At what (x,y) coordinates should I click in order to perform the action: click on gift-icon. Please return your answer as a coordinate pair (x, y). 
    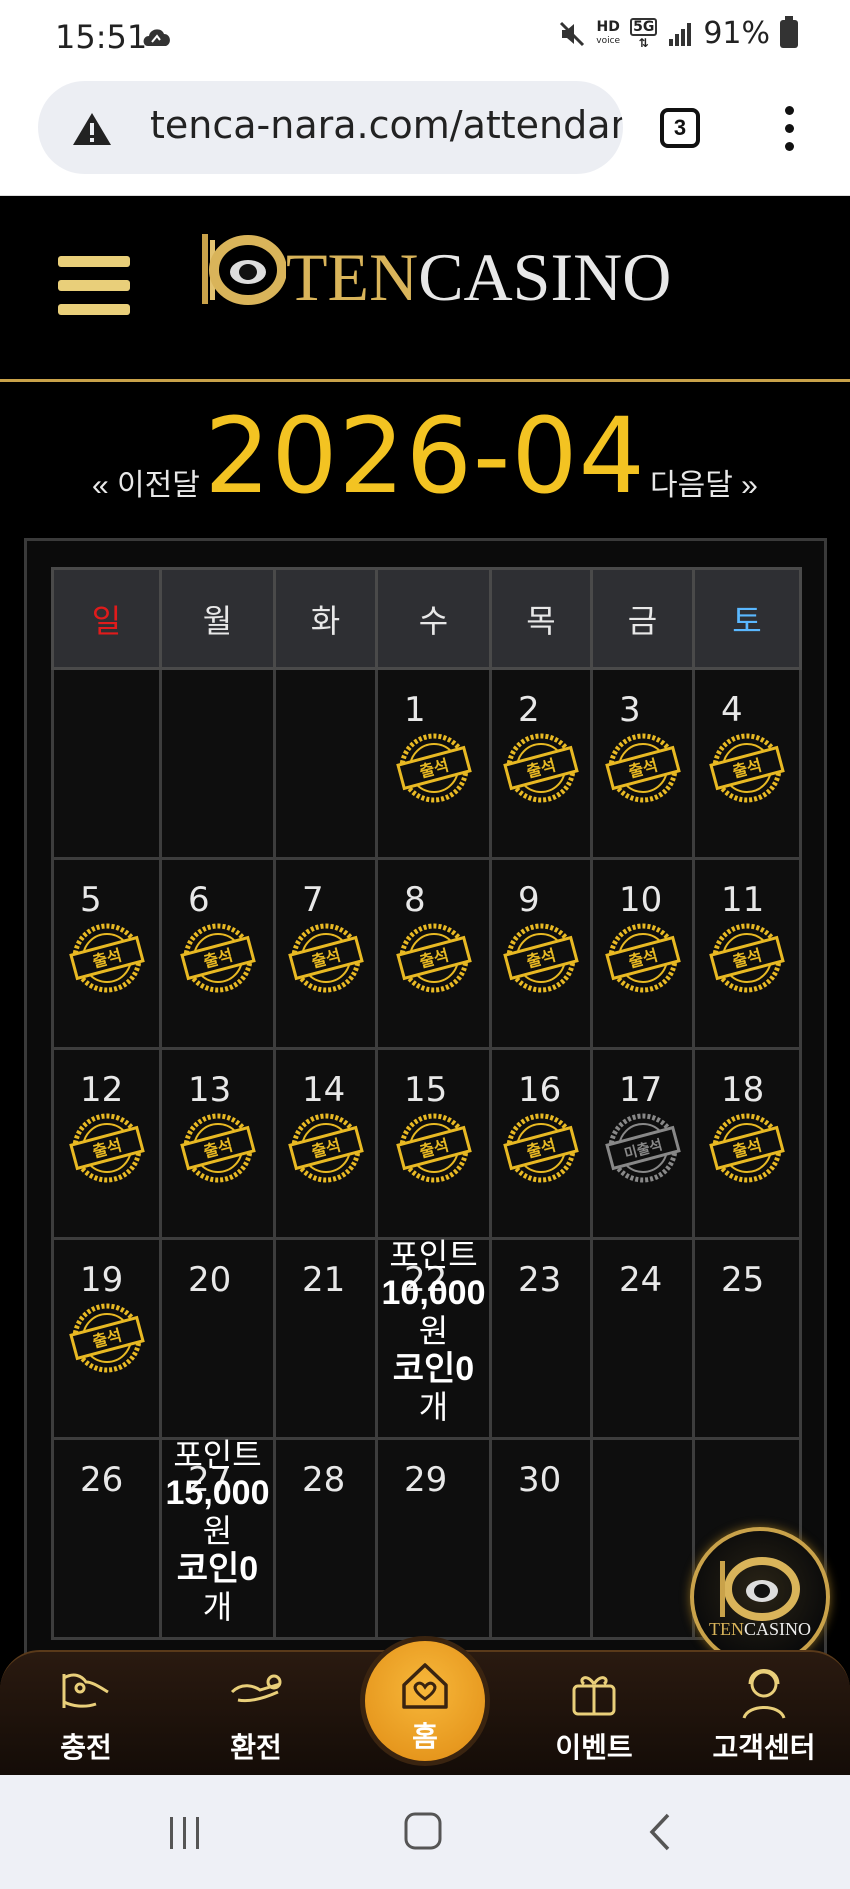
    Looking at the image, I should click on (594, 1696).